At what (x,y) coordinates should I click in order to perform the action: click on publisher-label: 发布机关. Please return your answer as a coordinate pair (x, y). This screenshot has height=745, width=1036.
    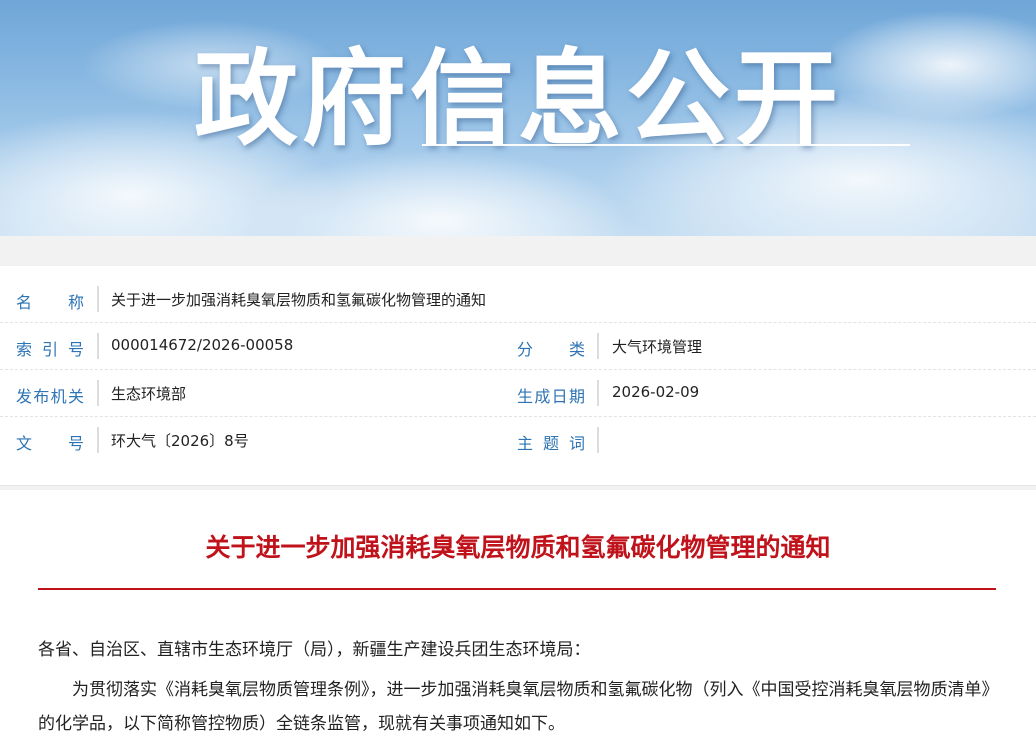
    Looking at the image, I should click on (50, 396).